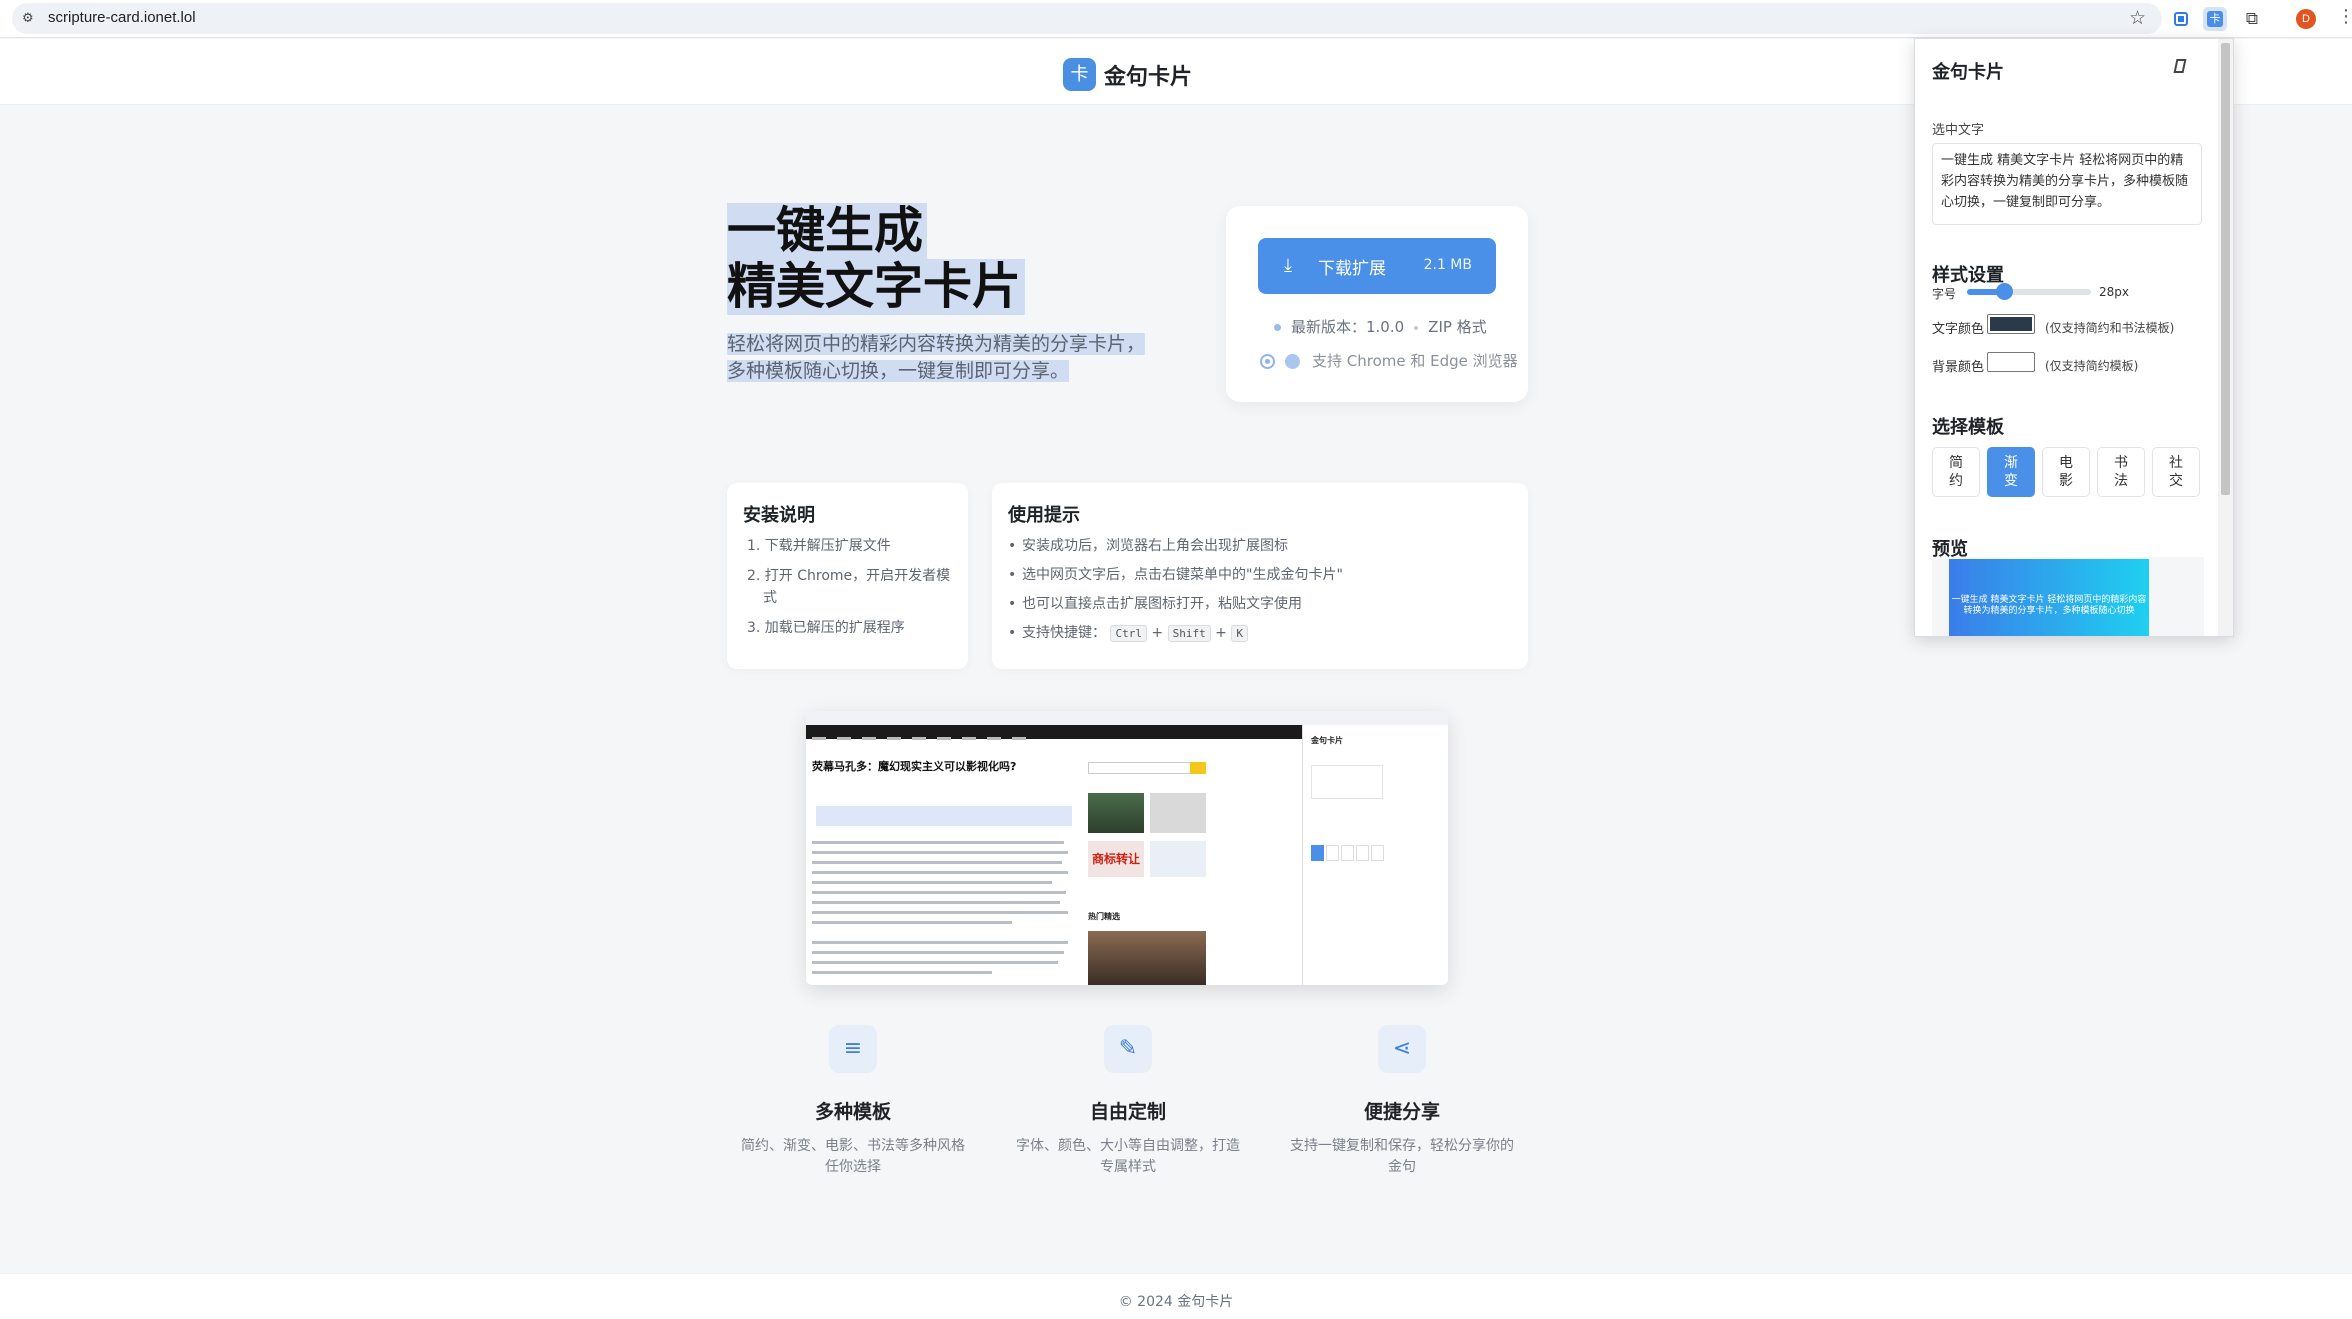 The height and width of the screenshot is (1319, 2352). What do you see at coordinates (853, 1156) in the screenshot?
I see `feature-desc: 简约、渐变、电影、书法等多种风格任你选择` at bounding box center [853, 1156].